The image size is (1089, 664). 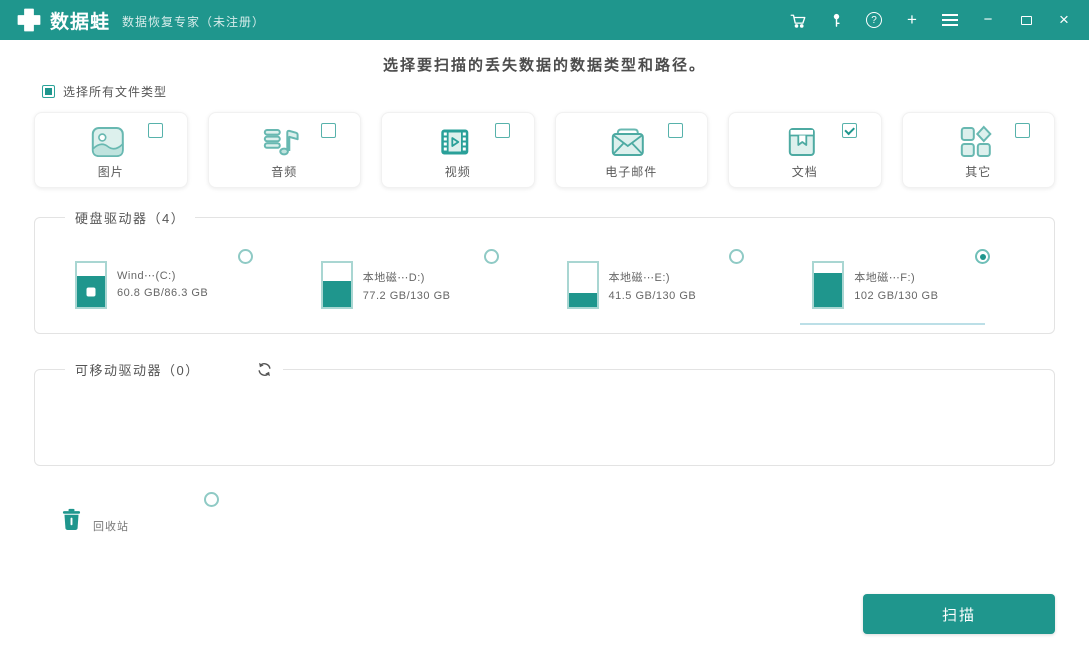 I want to click on select-all-file-types: 选择所有文件类型, so click(x=548, y=91).